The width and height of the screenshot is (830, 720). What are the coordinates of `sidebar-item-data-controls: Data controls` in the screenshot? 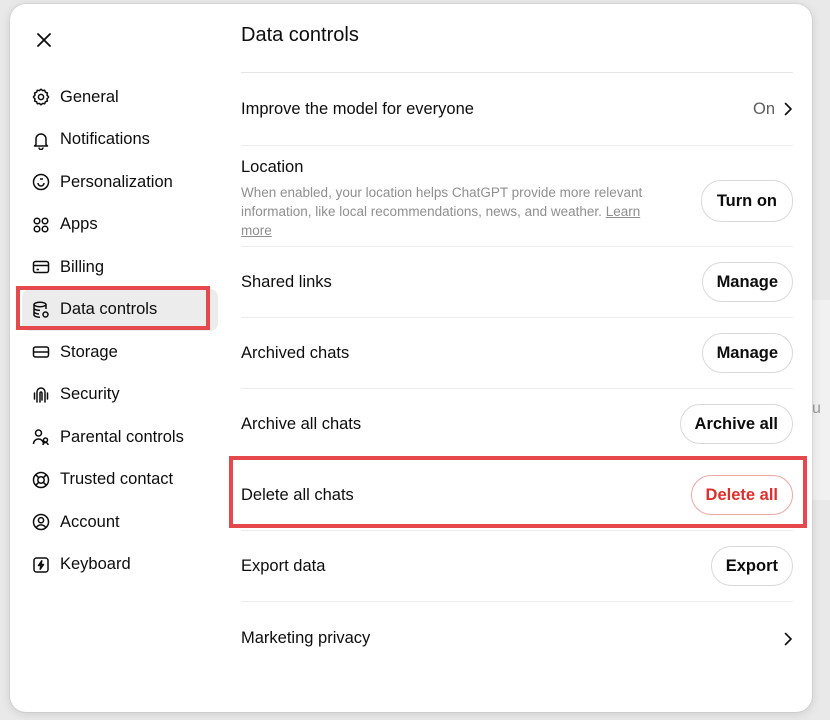 It's located at (120, 309).